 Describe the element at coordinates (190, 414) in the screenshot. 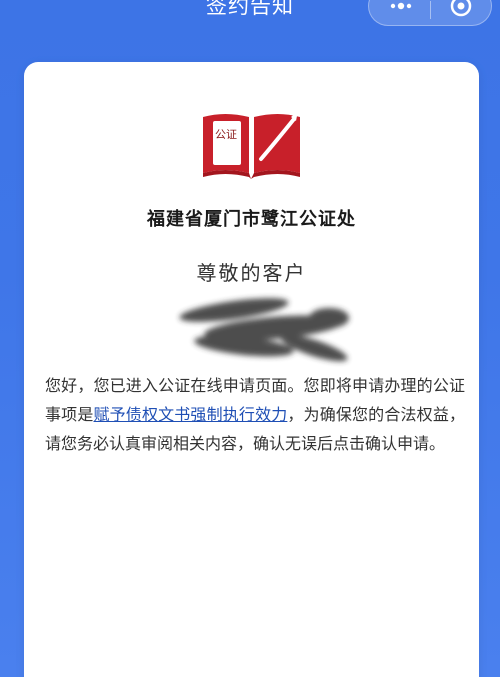

I see `notary-item-link: 赋予债权文书强制执行效力` at that location.